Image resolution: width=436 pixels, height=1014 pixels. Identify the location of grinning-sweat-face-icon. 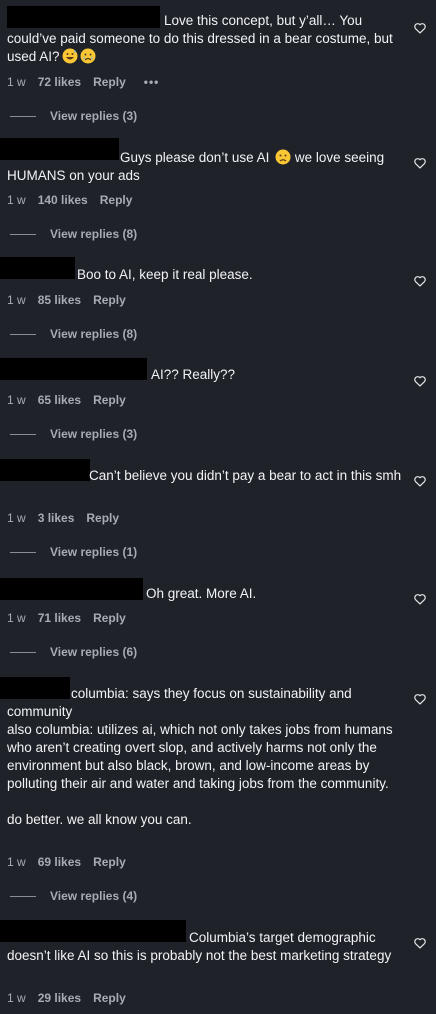
(70, 56).